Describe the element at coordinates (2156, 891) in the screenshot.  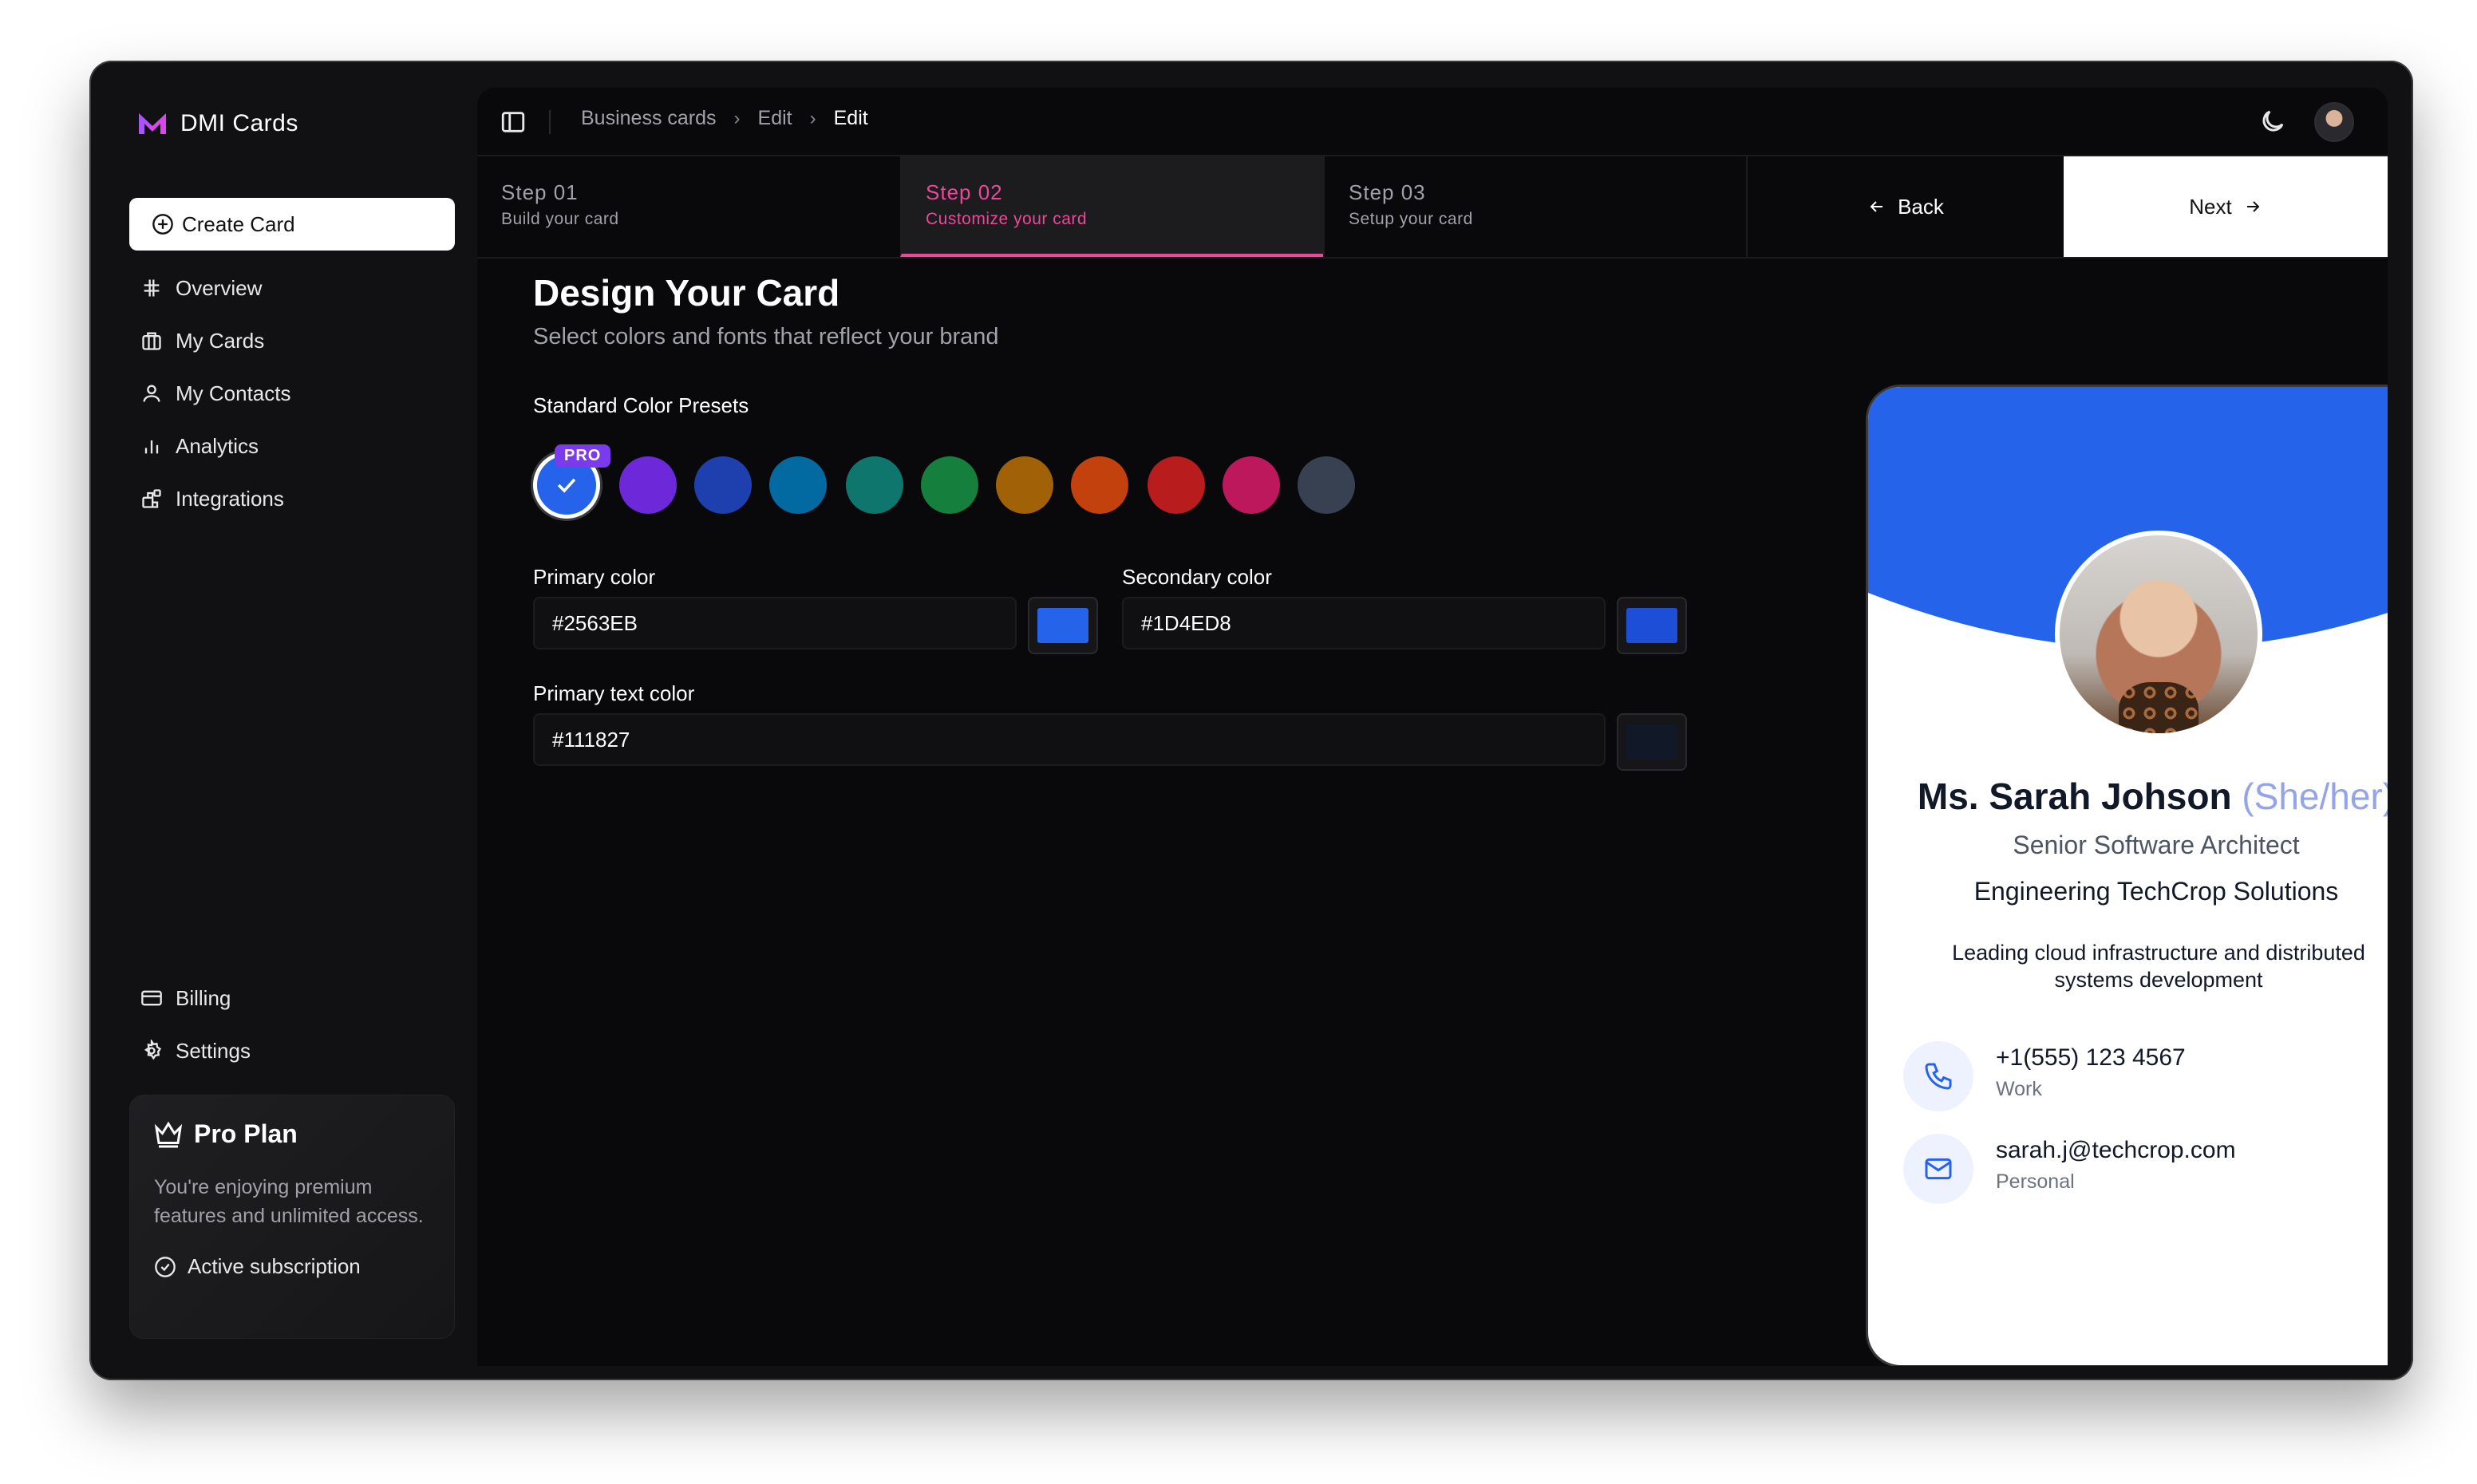
I see `card-company: Engineering TechCrop Solutions` at that location.